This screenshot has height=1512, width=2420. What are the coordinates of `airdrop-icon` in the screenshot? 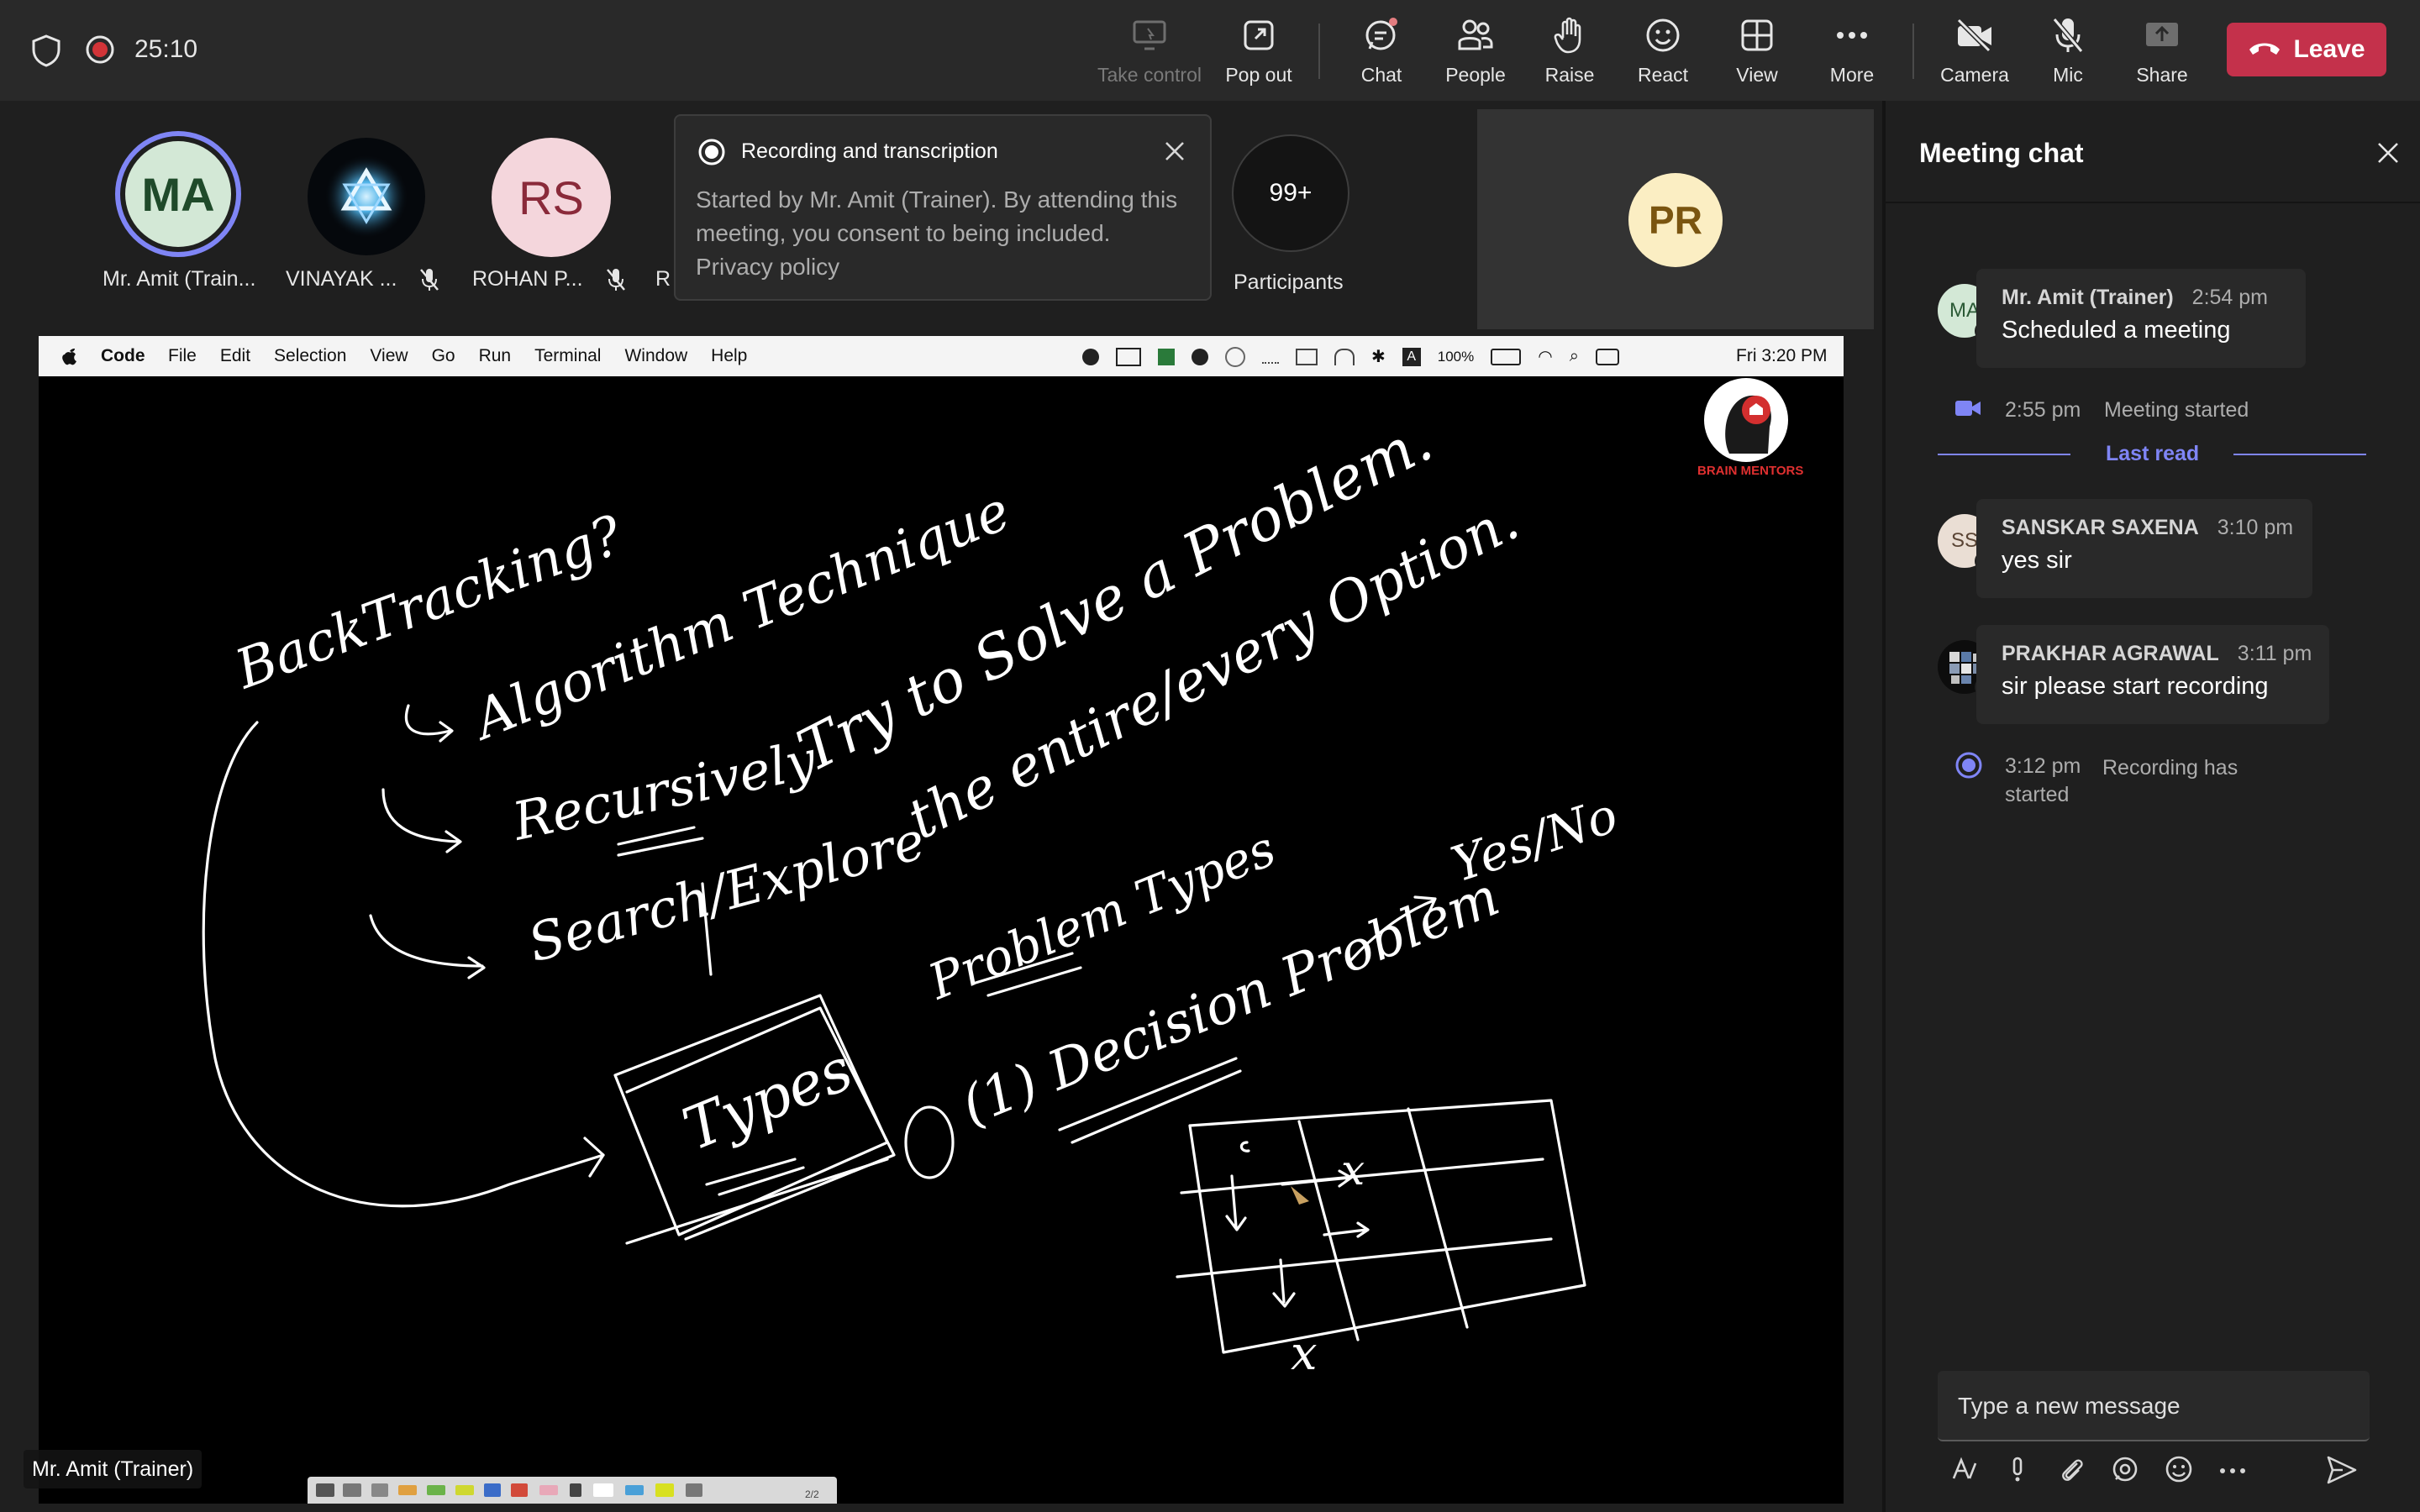 It's located at (1235, 356).